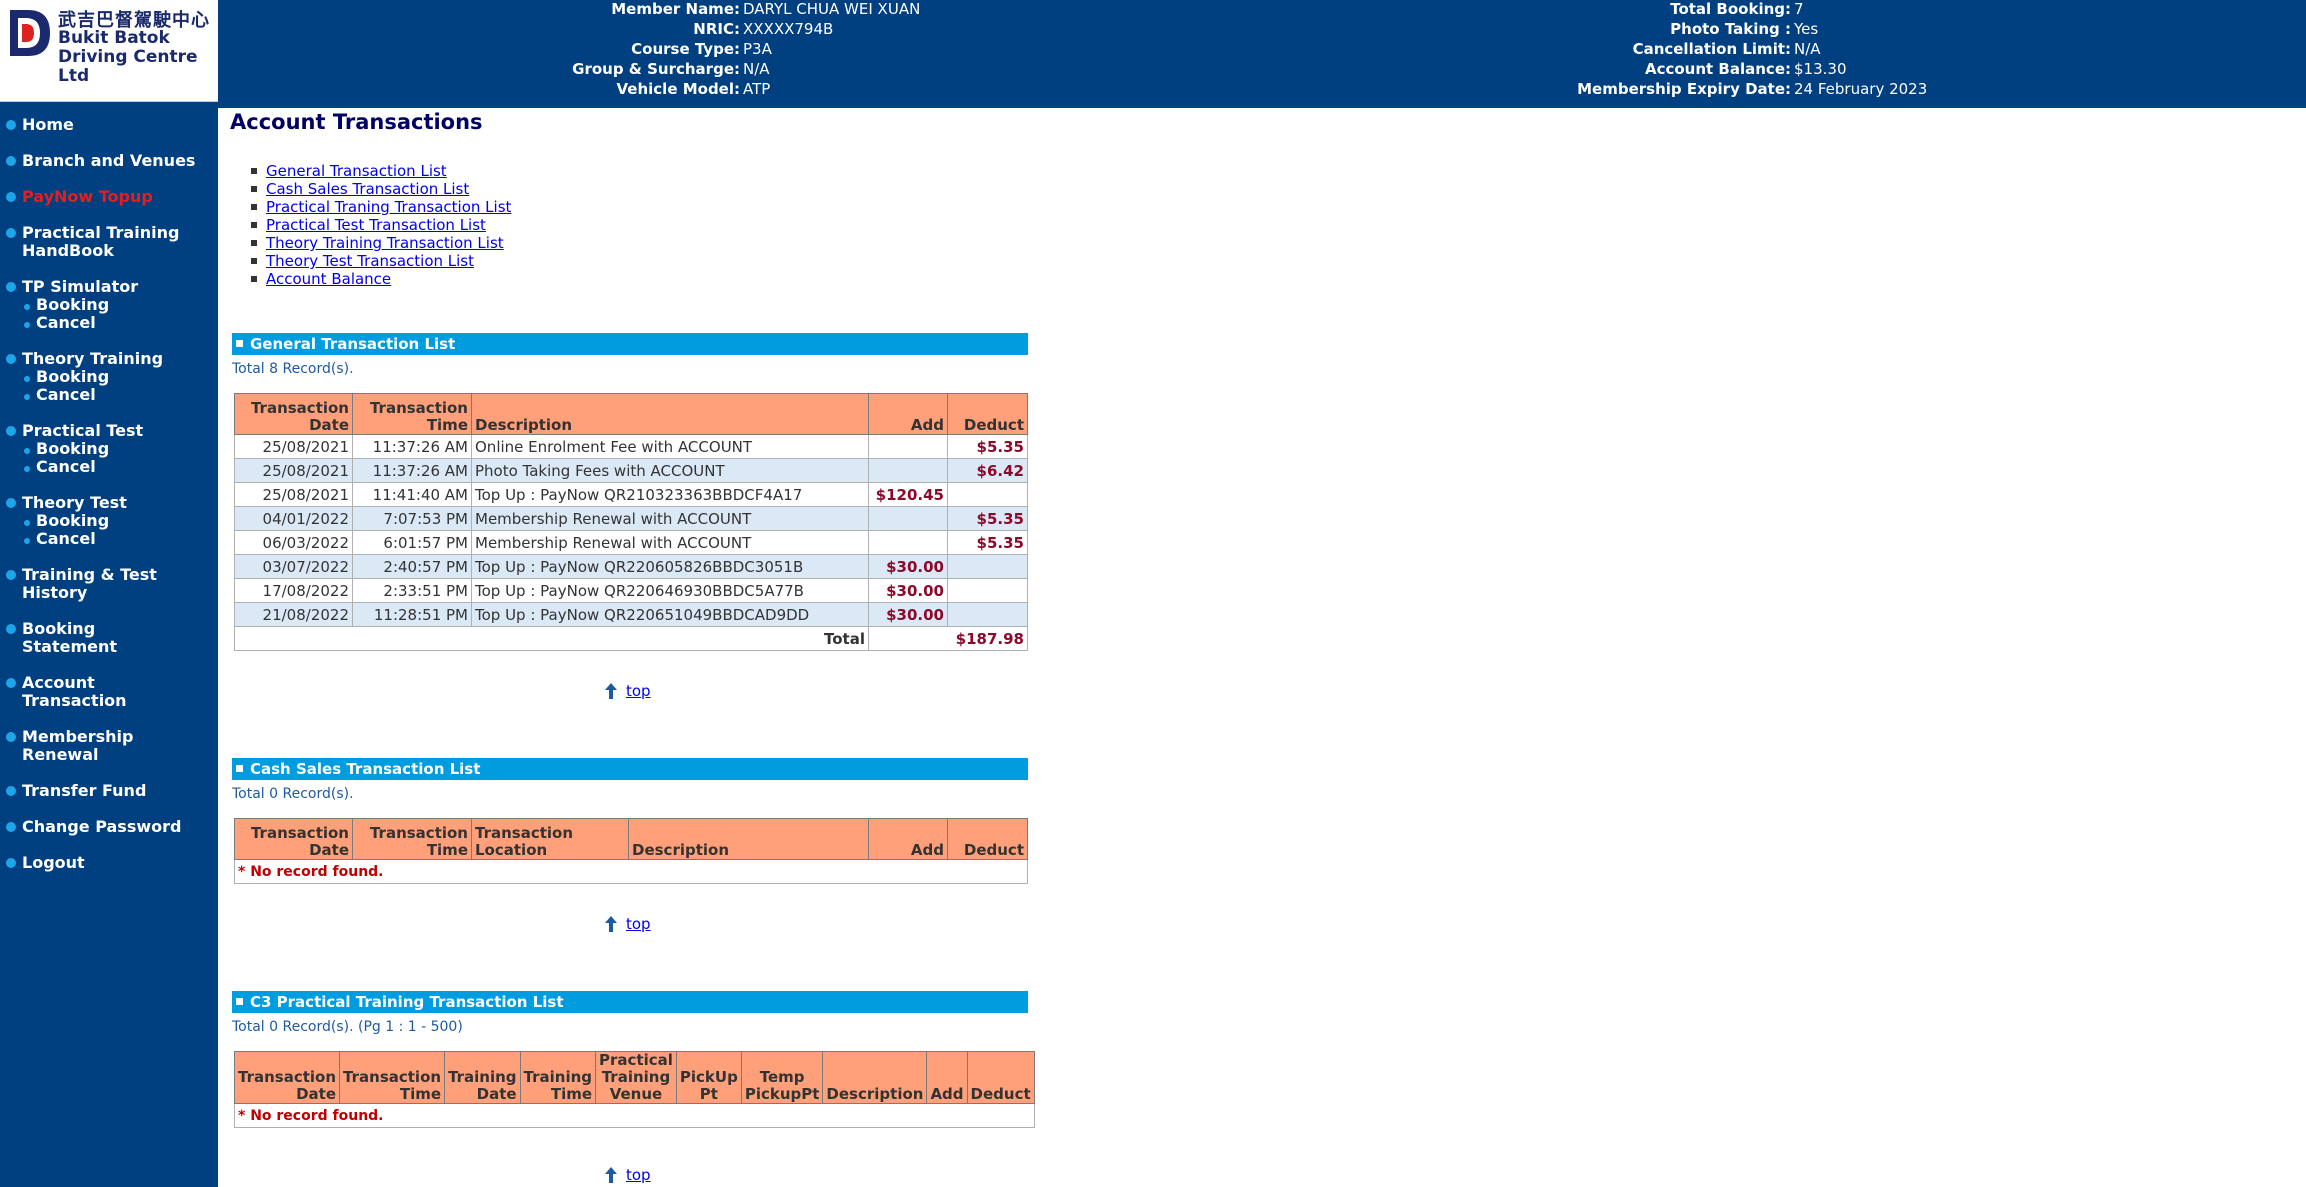 The width and height of the screenshot is (2306, 1187). I want to click on sidebar-group-theory-training: Theory Training Booking Cancel, so click(109, 377).